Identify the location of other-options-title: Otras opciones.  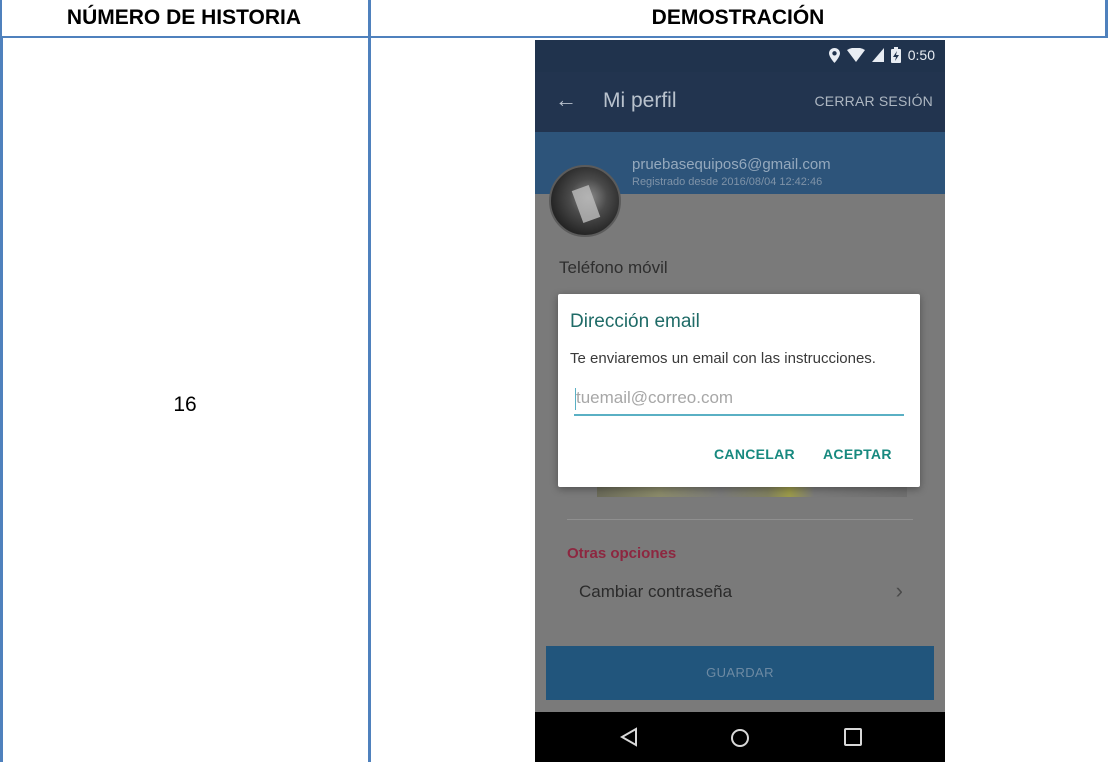
(622, 553).